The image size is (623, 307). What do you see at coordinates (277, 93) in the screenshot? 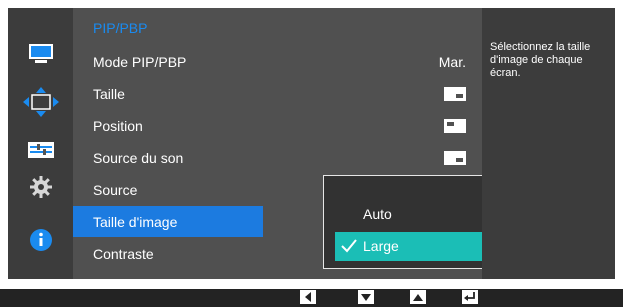
I see `menu-item-taille: Taille` at bounding box center [277, 93].